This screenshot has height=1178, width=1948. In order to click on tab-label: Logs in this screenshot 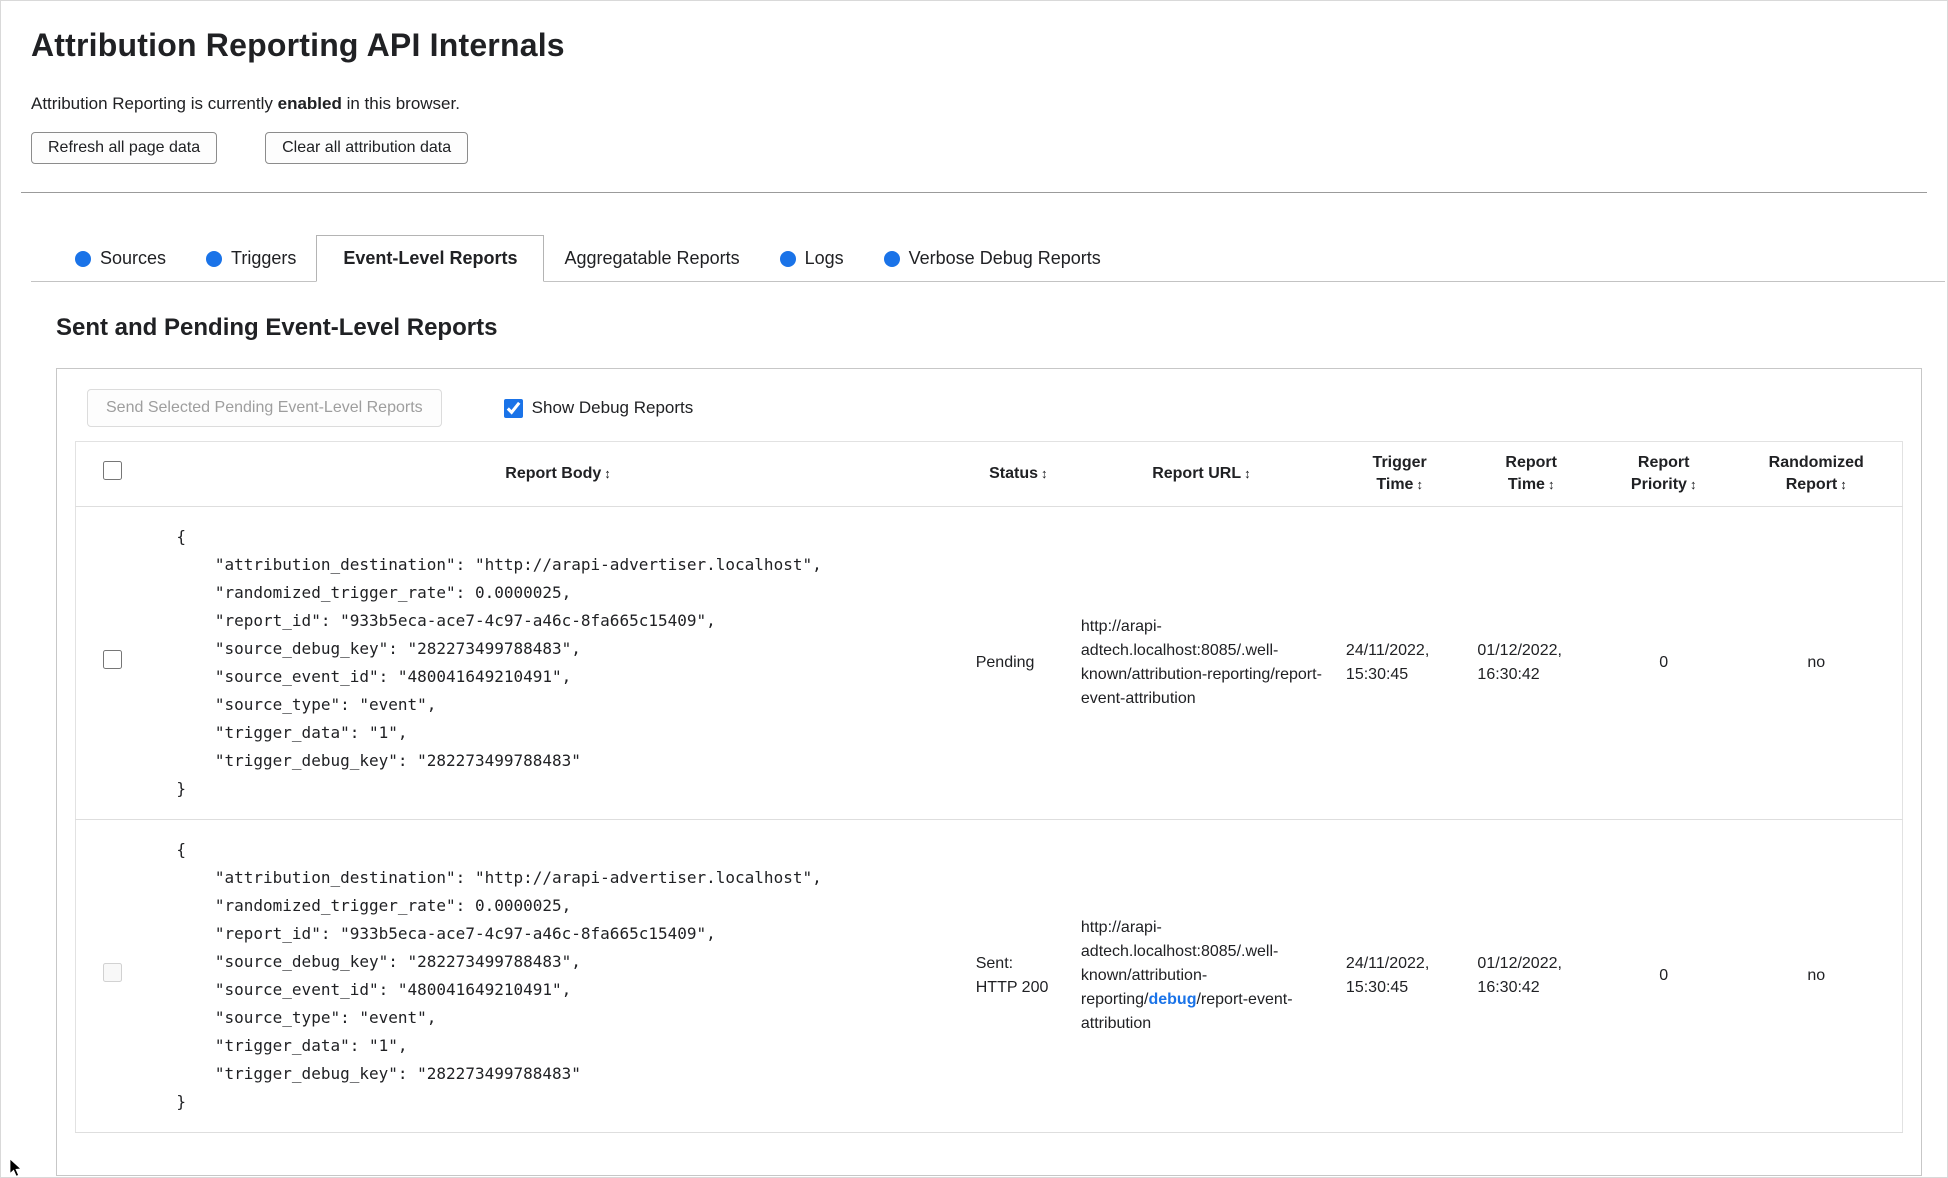, I will do `click(824, 258)`.